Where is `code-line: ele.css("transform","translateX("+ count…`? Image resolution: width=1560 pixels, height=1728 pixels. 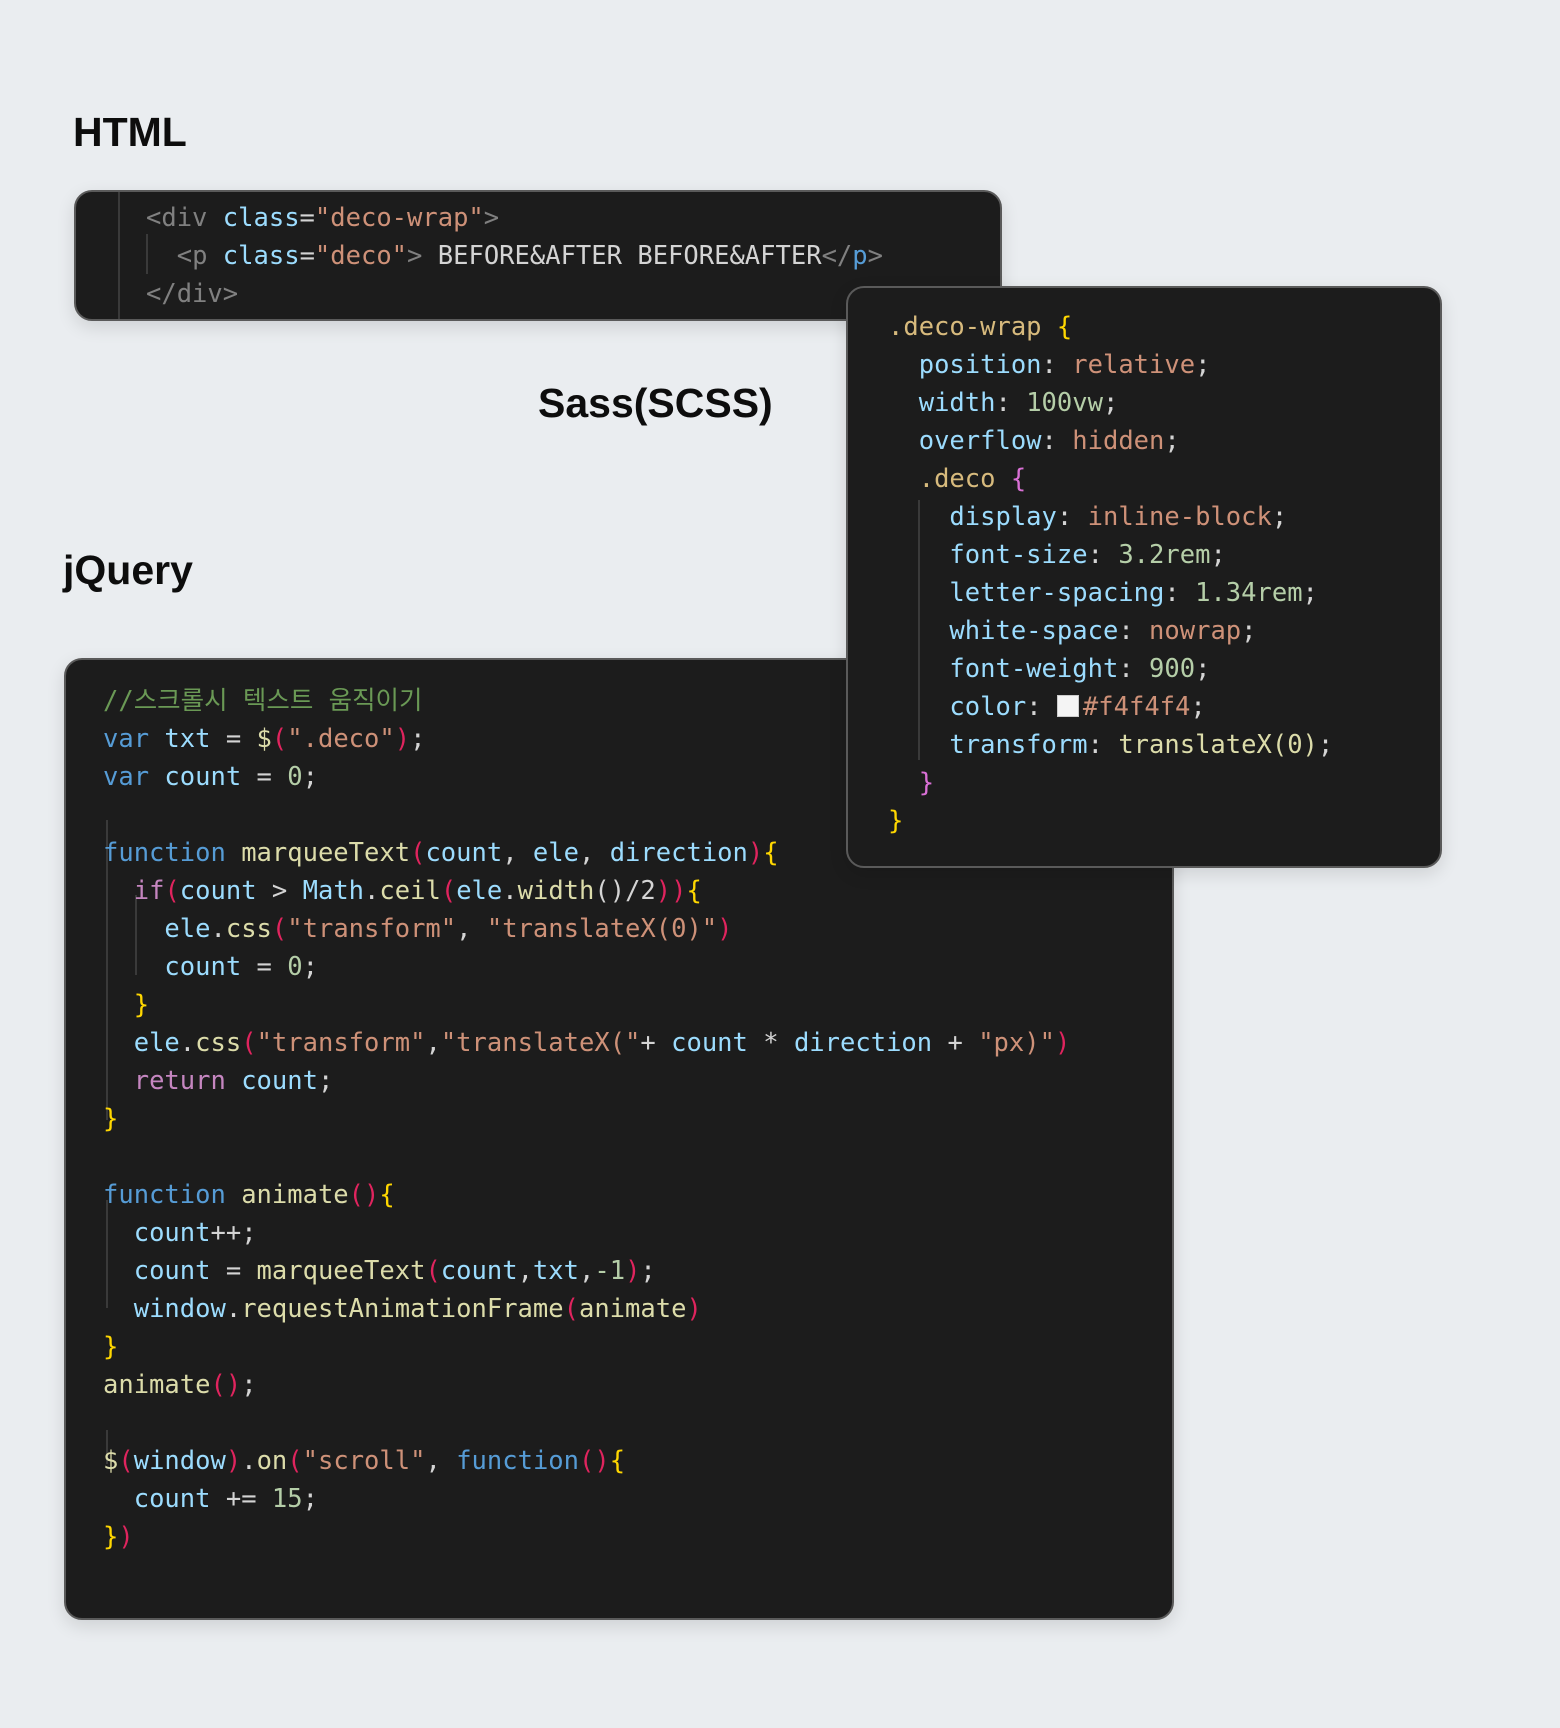
code-line: ele.css("transform","translateX("+ count… is located at coordinates (602, 1043).